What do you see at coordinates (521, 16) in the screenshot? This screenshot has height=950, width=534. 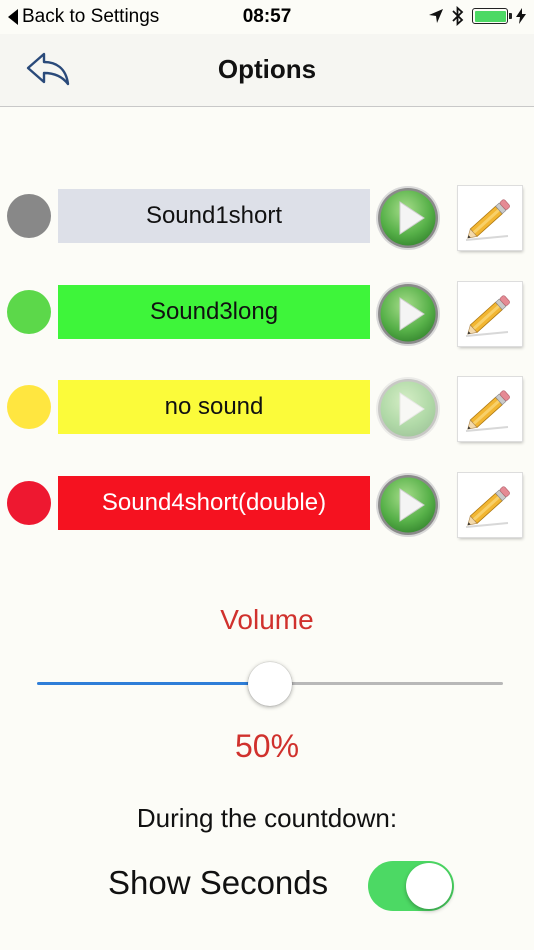 I see `charging-bolt-icon` at bounding box center [521, 16].